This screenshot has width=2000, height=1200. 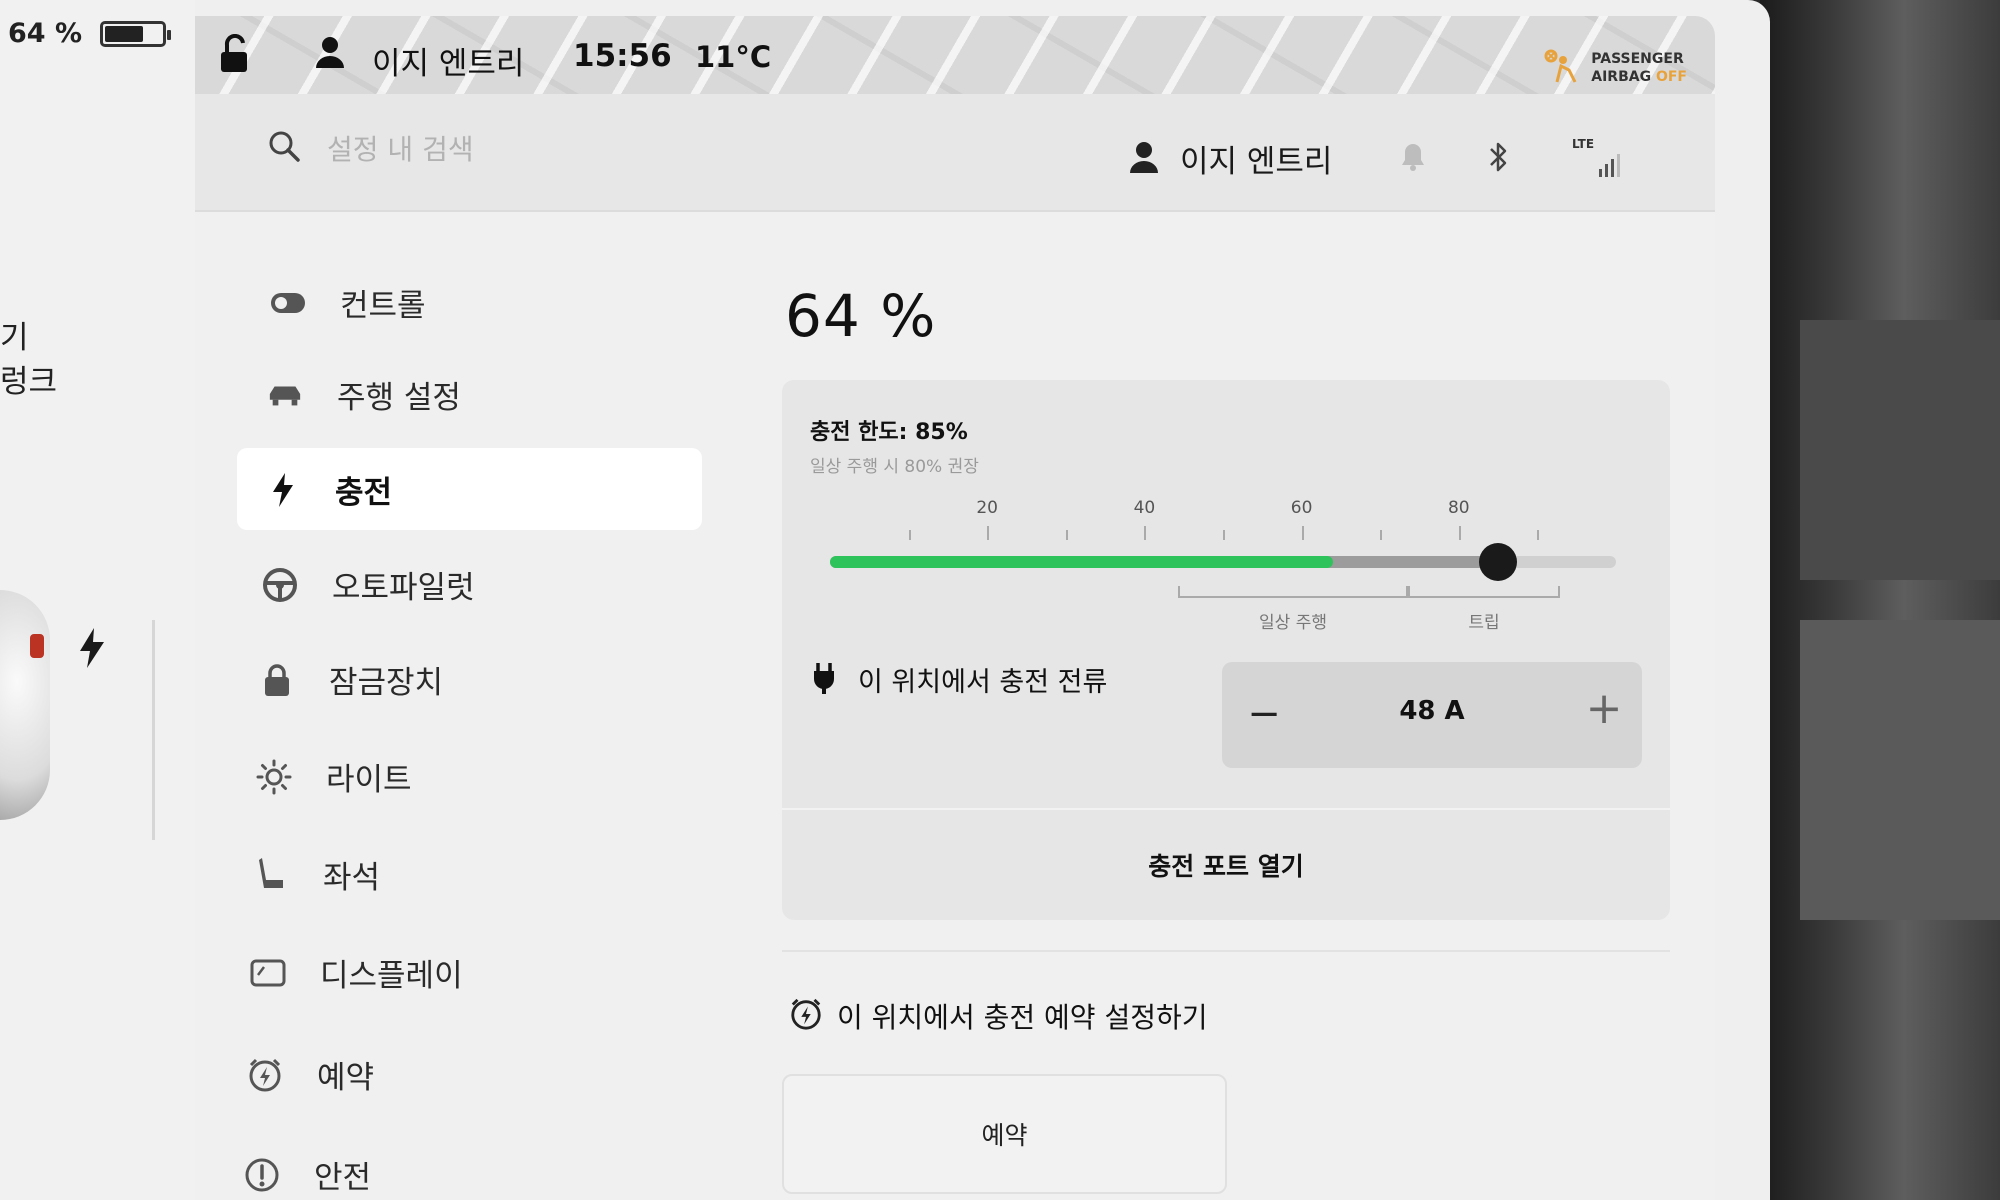 What do you see at coordinates (307, 1174) in the screenshot?
I see `sidebar-item-safety: 안전` at bounding box center [307, 1174].